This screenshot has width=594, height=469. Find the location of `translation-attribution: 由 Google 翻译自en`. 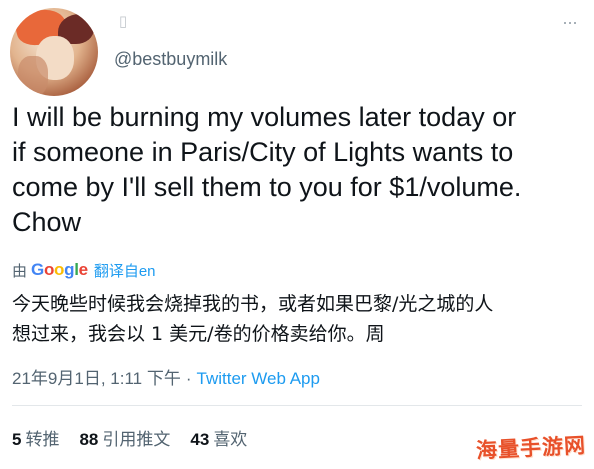

translation-attribution: 由 Google 翻译自en is located at coordinates (84, 270).